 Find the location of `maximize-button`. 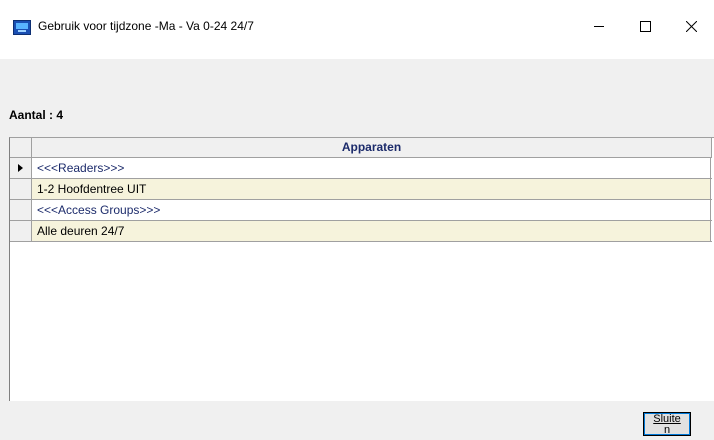

maximize-button is located at coordinates (645, 26).